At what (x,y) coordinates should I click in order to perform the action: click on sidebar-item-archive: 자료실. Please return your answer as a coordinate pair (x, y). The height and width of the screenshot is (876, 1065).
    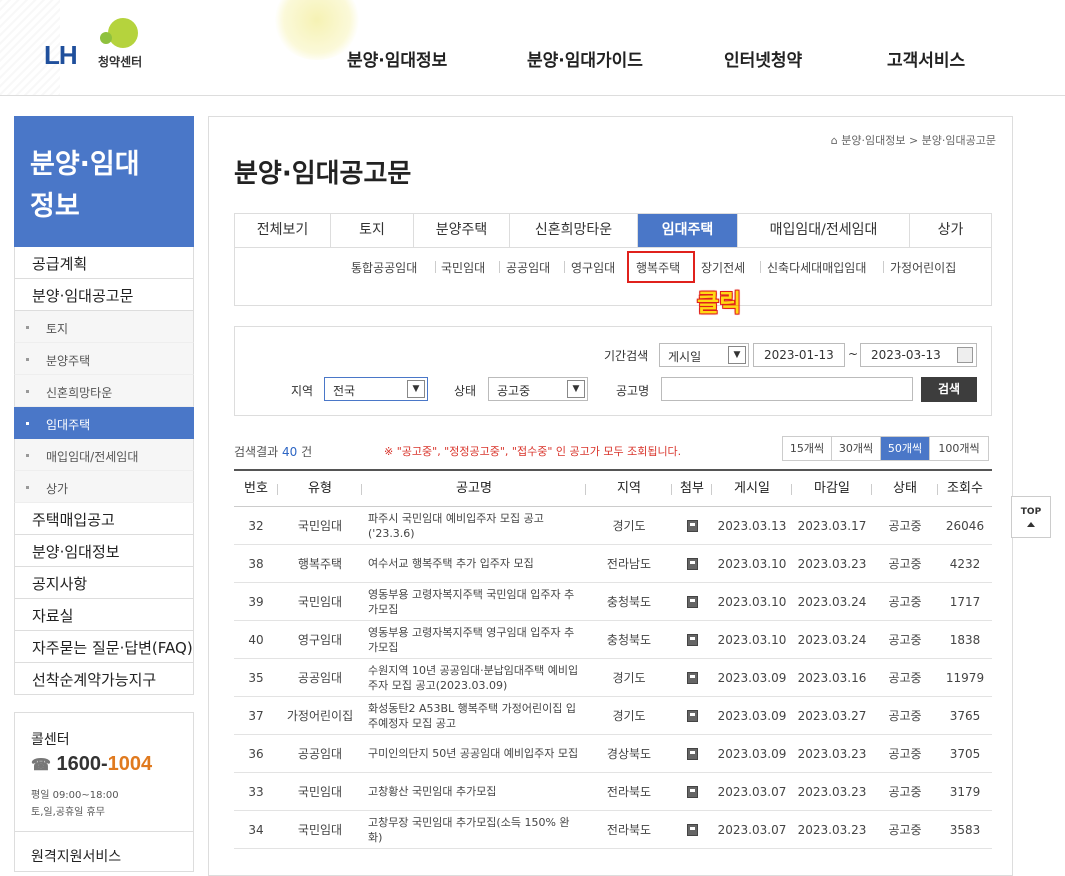
    Looking at the image, I should click on (104, 615).